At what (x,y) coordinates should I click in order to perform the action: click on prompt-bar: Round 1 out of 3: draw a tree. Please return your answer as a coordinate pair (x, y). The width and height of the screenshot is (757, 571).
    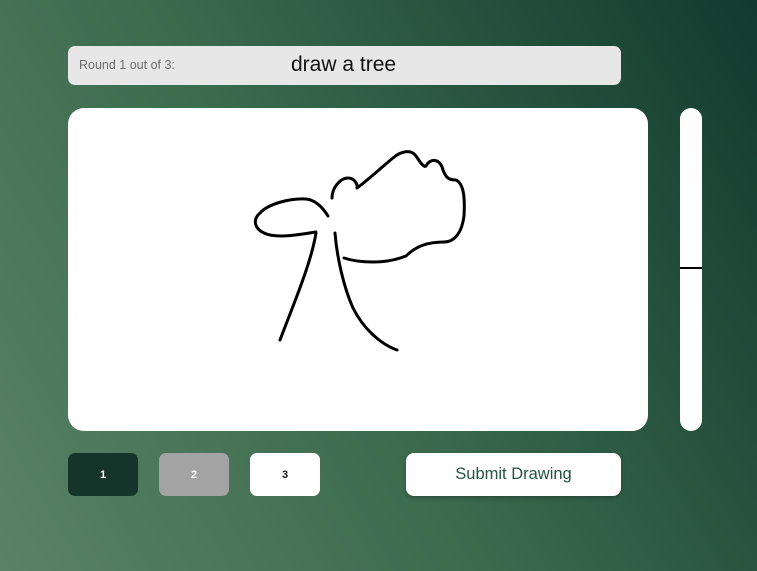
    Looking at the image, I should click on (344, 65).